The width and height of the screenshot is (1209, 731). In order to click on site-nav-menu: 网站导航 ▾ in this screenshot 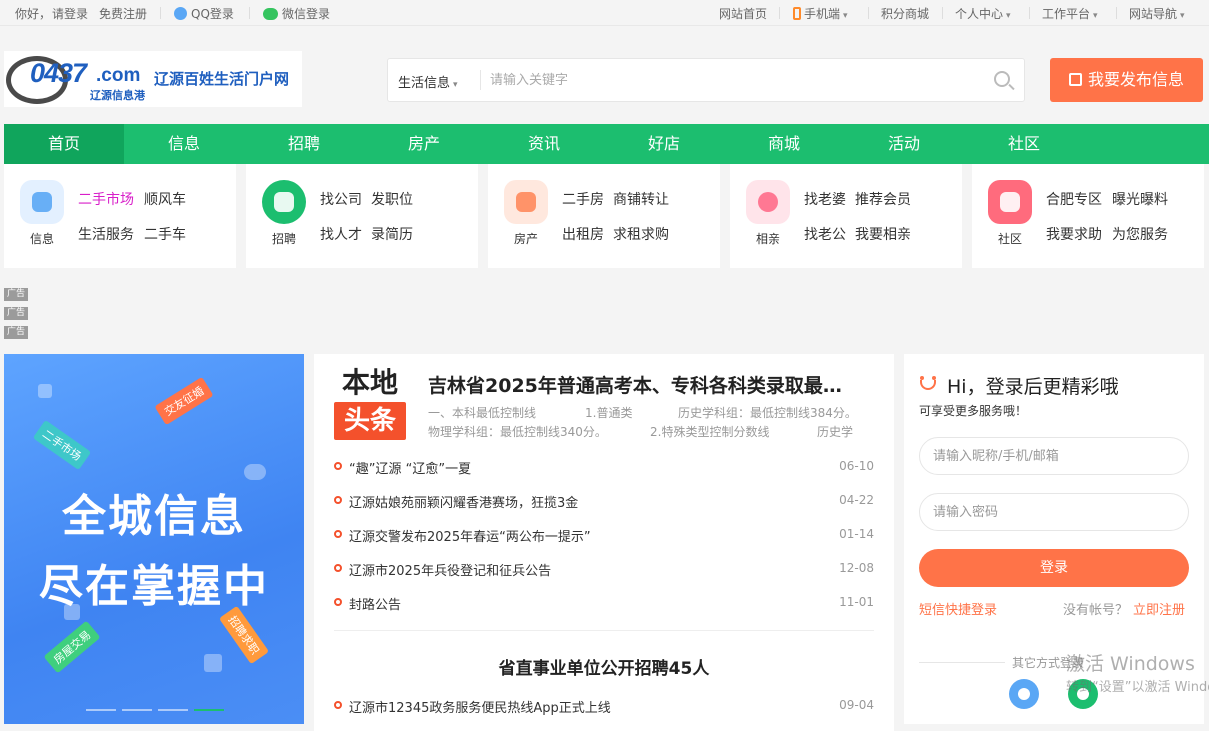, I will do `click(1157, 13)`.